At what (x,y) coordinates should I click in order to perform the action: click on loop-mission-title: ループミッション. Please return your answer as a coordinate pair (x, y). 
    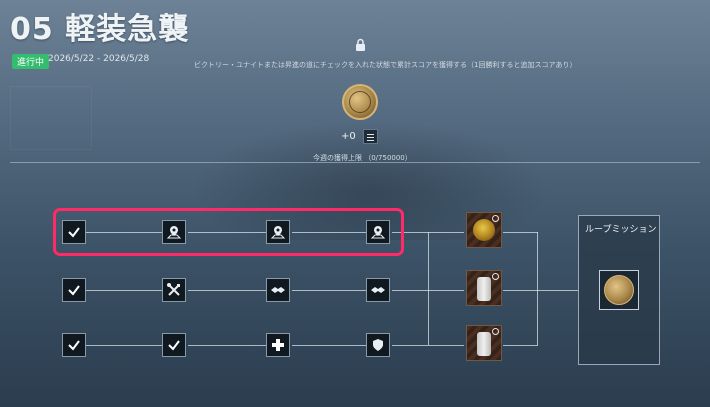
    Looking at the image, I should click on (621, 230).